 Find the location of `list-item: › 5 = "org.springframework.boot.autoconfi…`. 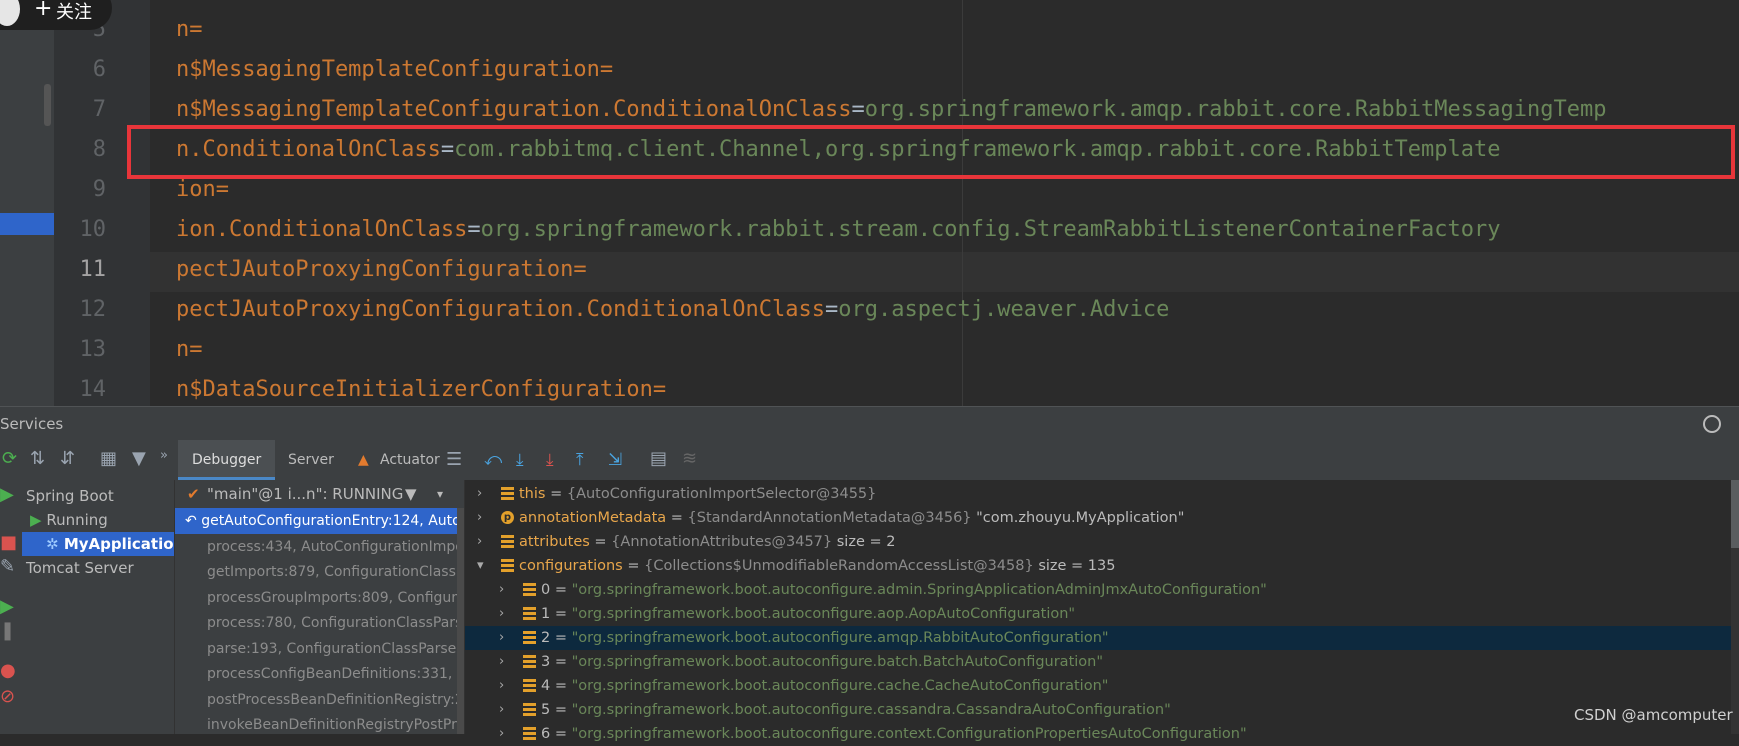

list-item: › 5 = "org.springframework.boot.autoconfi… is located at coordinates (1102, 710).